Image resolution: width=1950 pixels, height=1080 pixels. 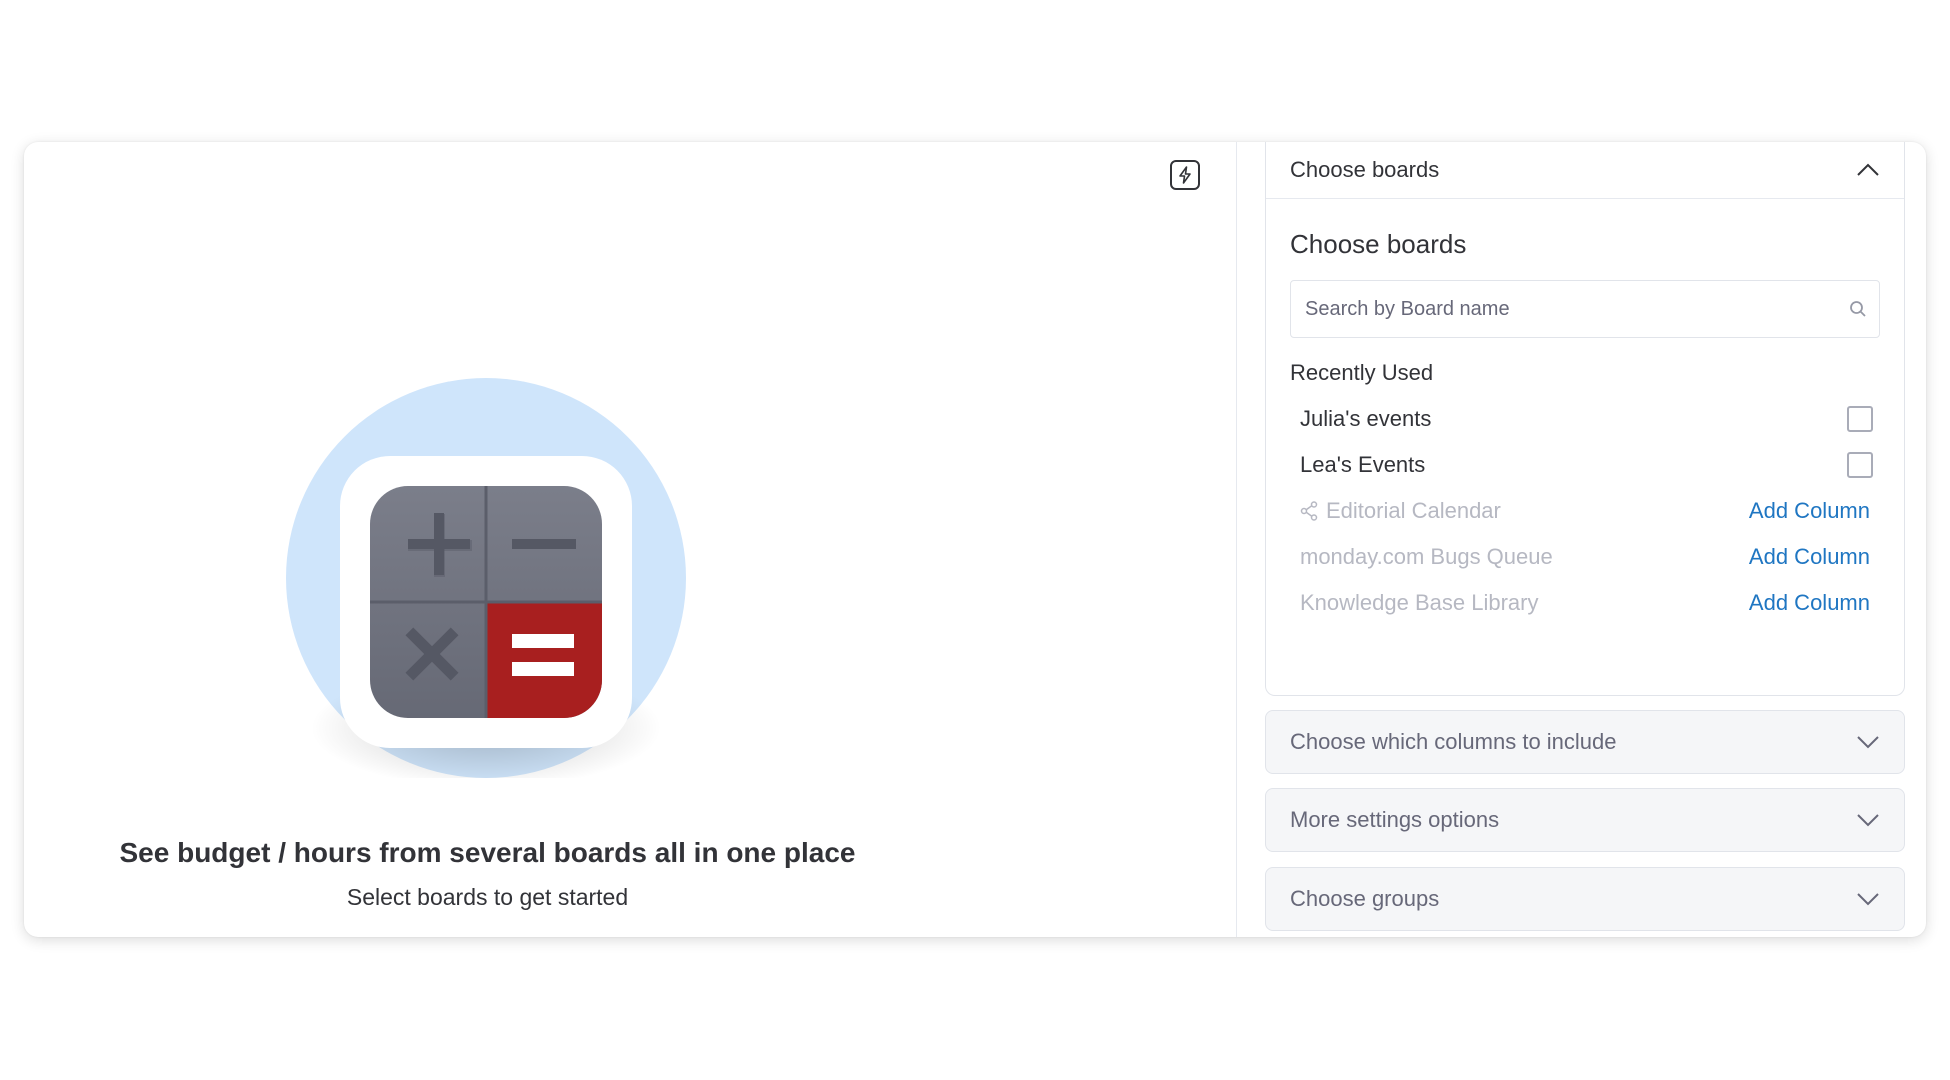 What do you see at coordinates (1426, 556) in the screenshot?
I see `board-name: monday.com Bugs Queue` at bounding box center [1426, 556].